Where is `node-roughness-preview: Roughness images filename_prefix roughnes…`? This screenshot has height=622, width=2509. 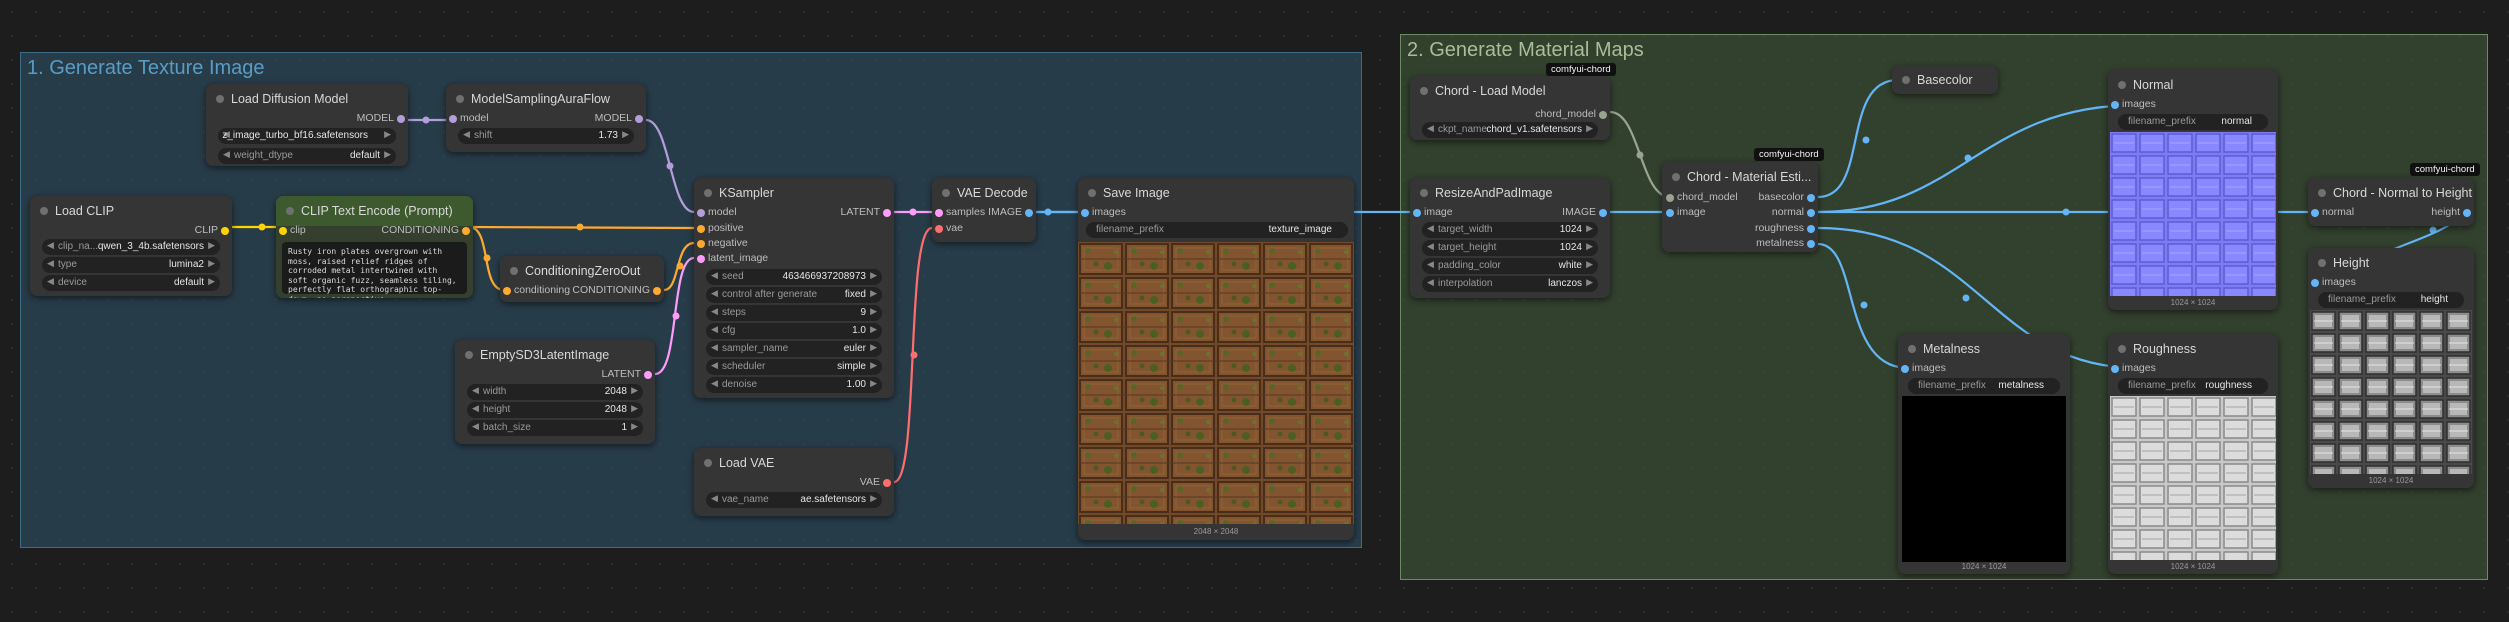 node-roughness-preview: Roughness images filename_prefix roughnes… is located at coordinates (2193, 454).